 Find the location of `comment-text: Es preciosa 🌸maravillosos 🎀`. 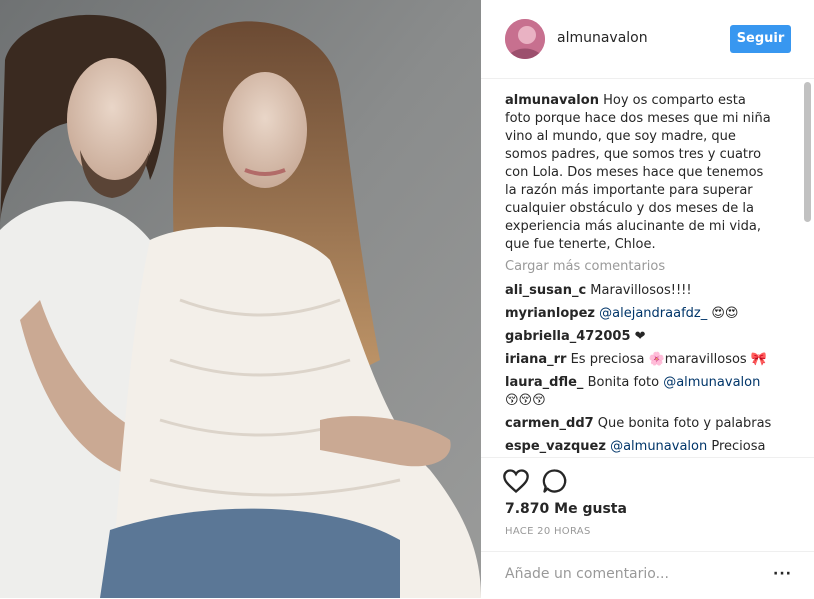

comment-text: Es preciosa 🌸maravillosos 🎀 is located at coordinates (667, 359).